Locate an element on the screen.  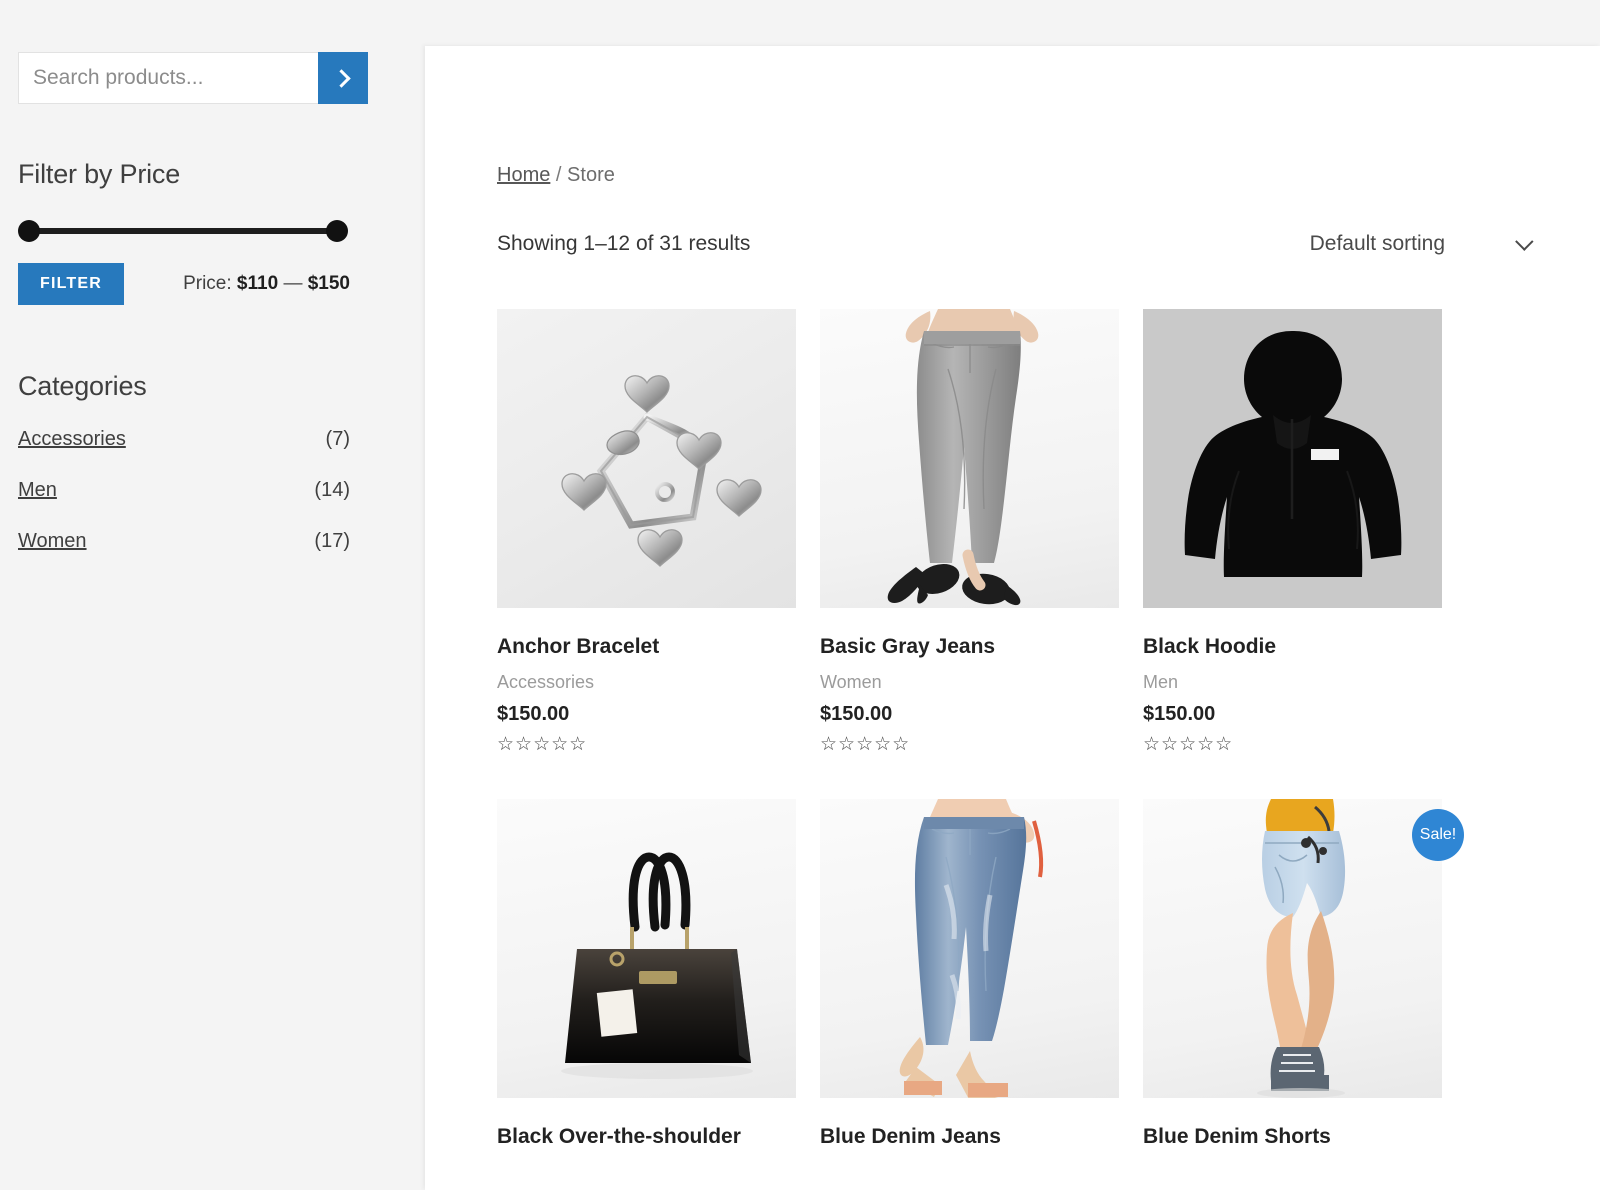
category-list: Accessories (7) Men (14) Women (17) is located at coordinates (184, 490).